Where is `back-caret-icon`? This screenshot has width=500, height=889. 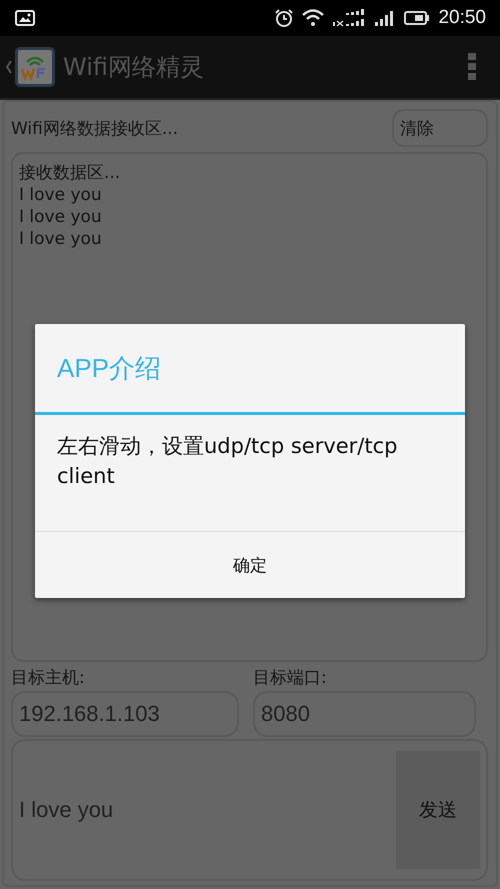
back-caret-icon is located at coordinates (9, 67).